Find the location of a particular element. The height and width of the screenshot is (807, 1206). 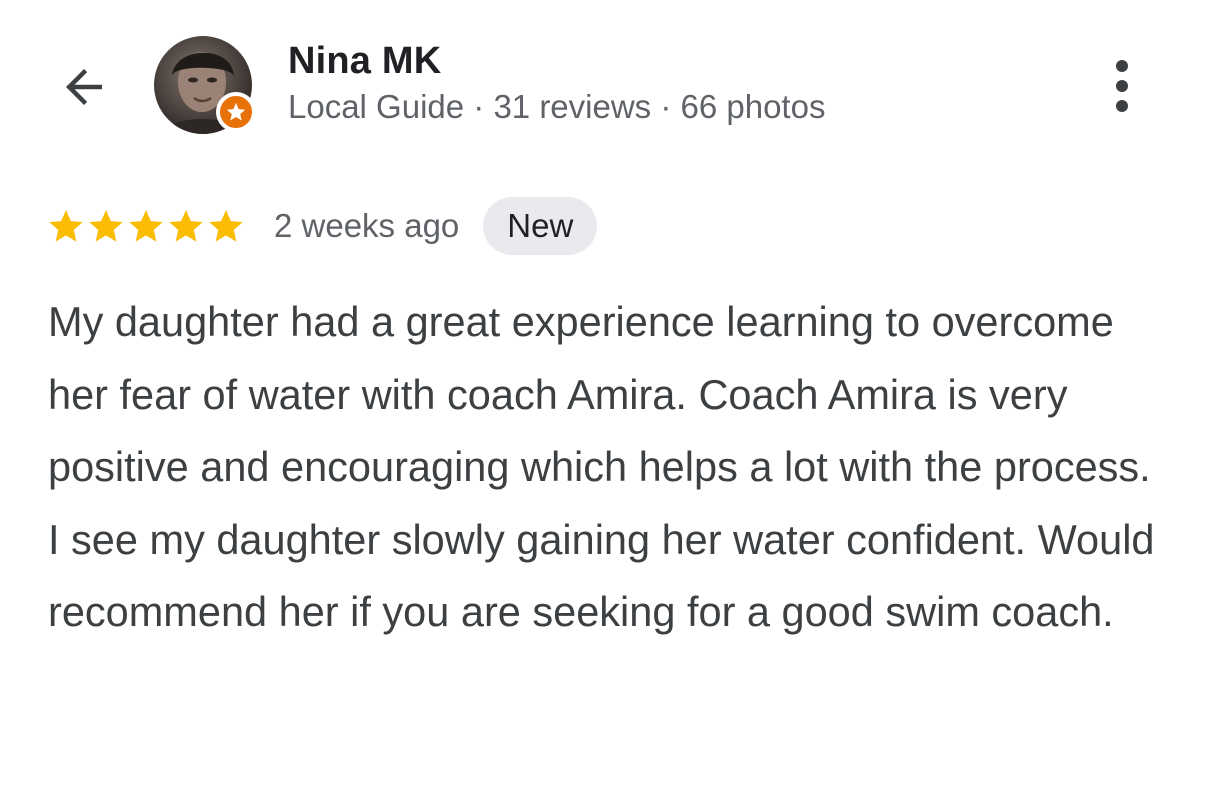

reviewer-meta: Local Guide · 31 reviews · 66 photos is located at coordinates (557, 106).